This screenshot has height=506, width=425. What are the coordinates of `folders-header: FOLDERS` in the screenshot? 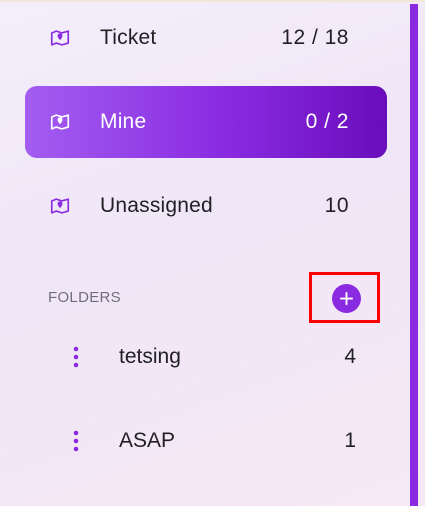 It's located at (84, 297).